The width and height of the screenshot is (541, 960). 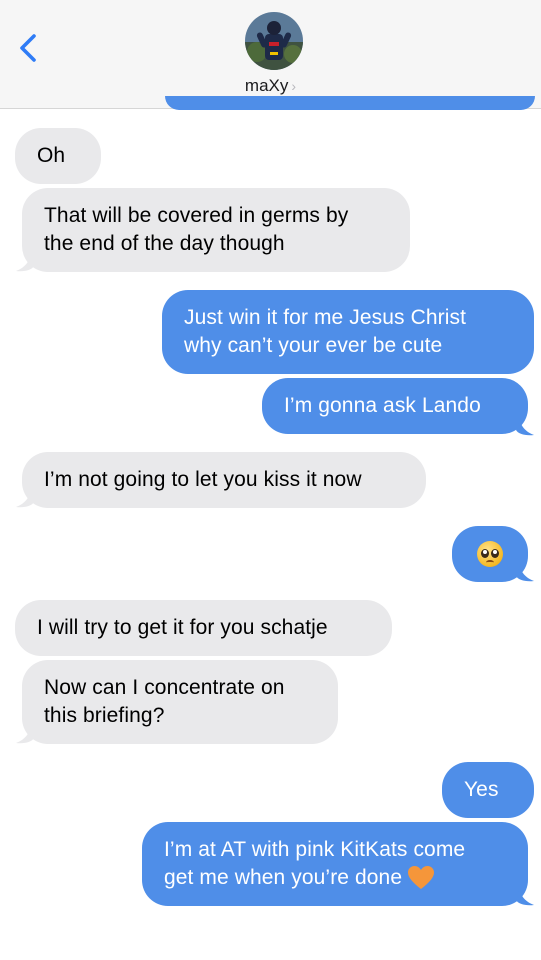 I want to click on message-text-line: get me when you’re done, so click(x=283, y=877).